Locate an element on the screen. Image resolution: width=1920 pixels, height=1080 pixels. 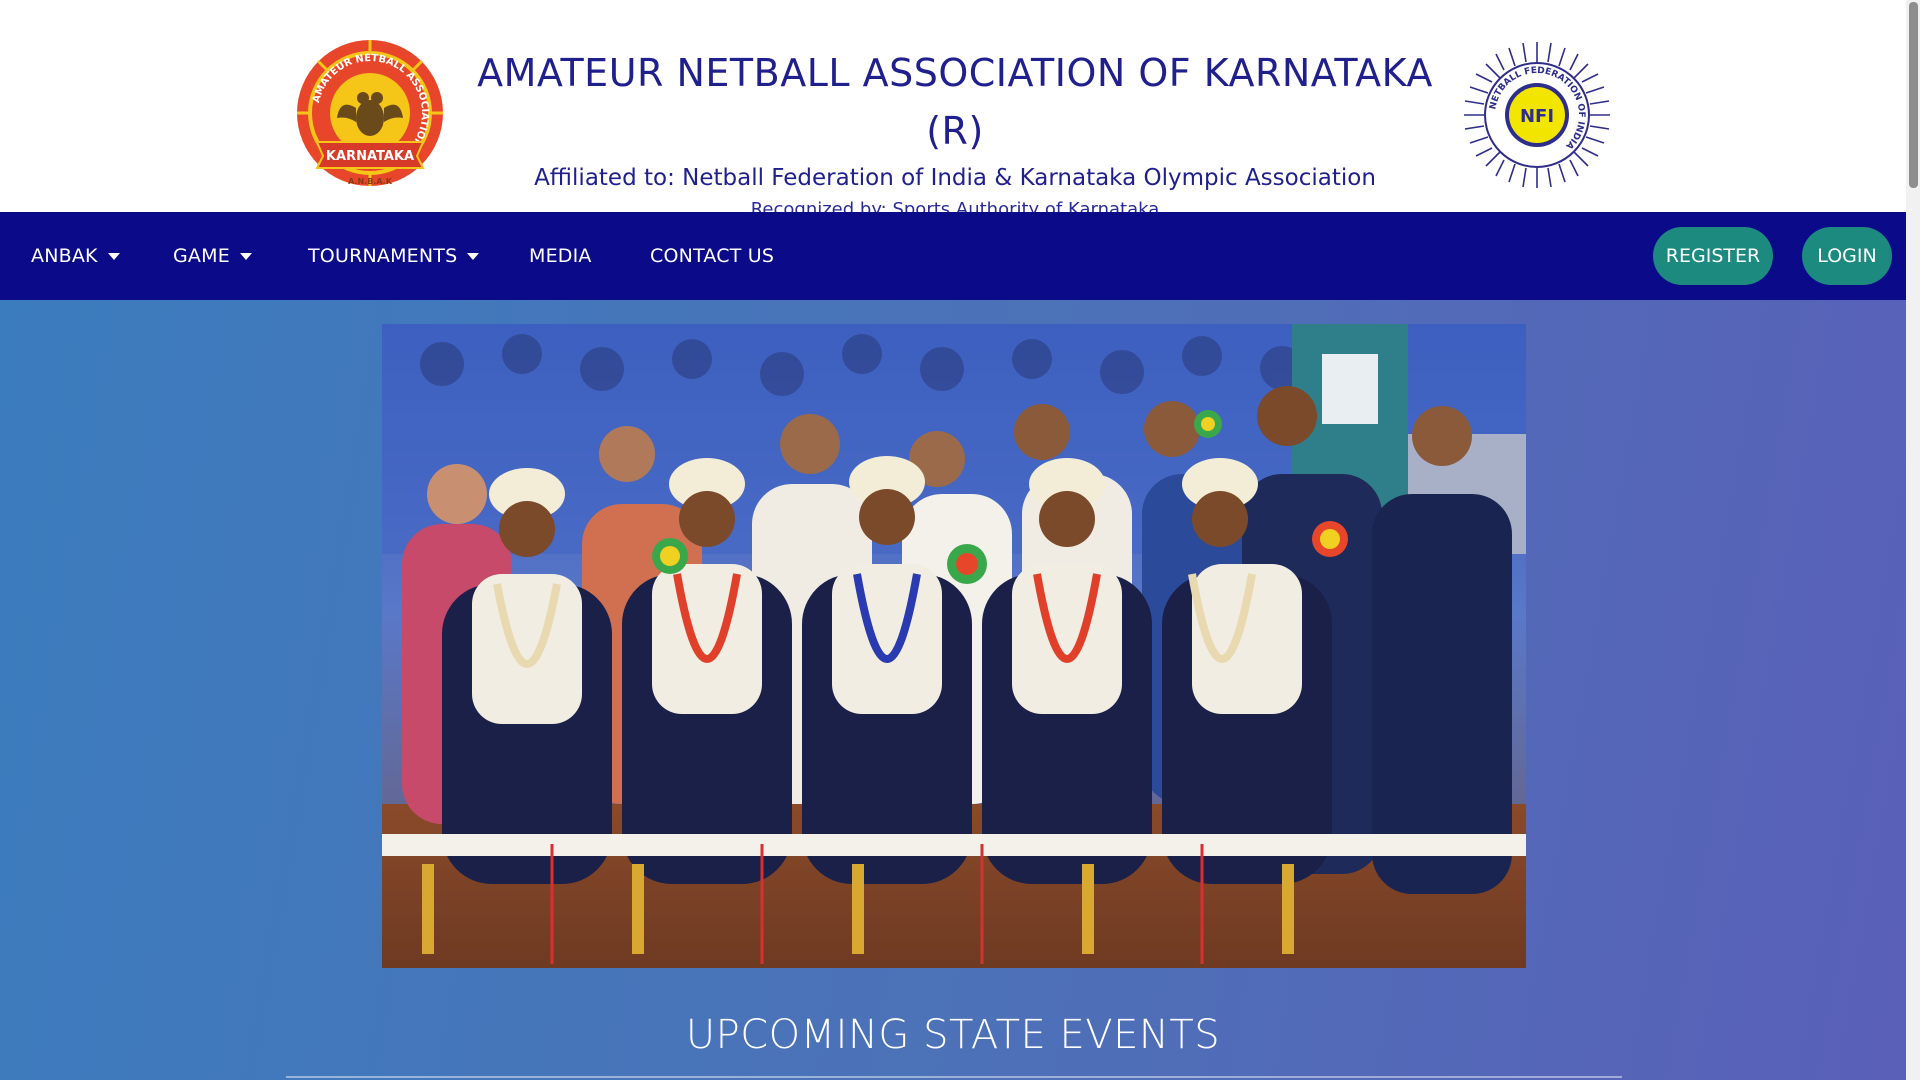
scrollbar-thumb is located at coordinates (1913, 95).